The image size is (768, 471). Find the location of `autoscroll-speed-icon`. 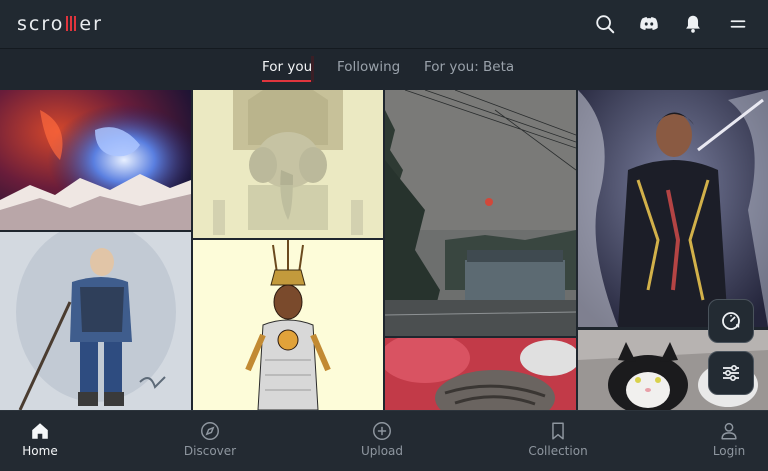

autoscroll-speed-icon is located at coordinates (731, 321).